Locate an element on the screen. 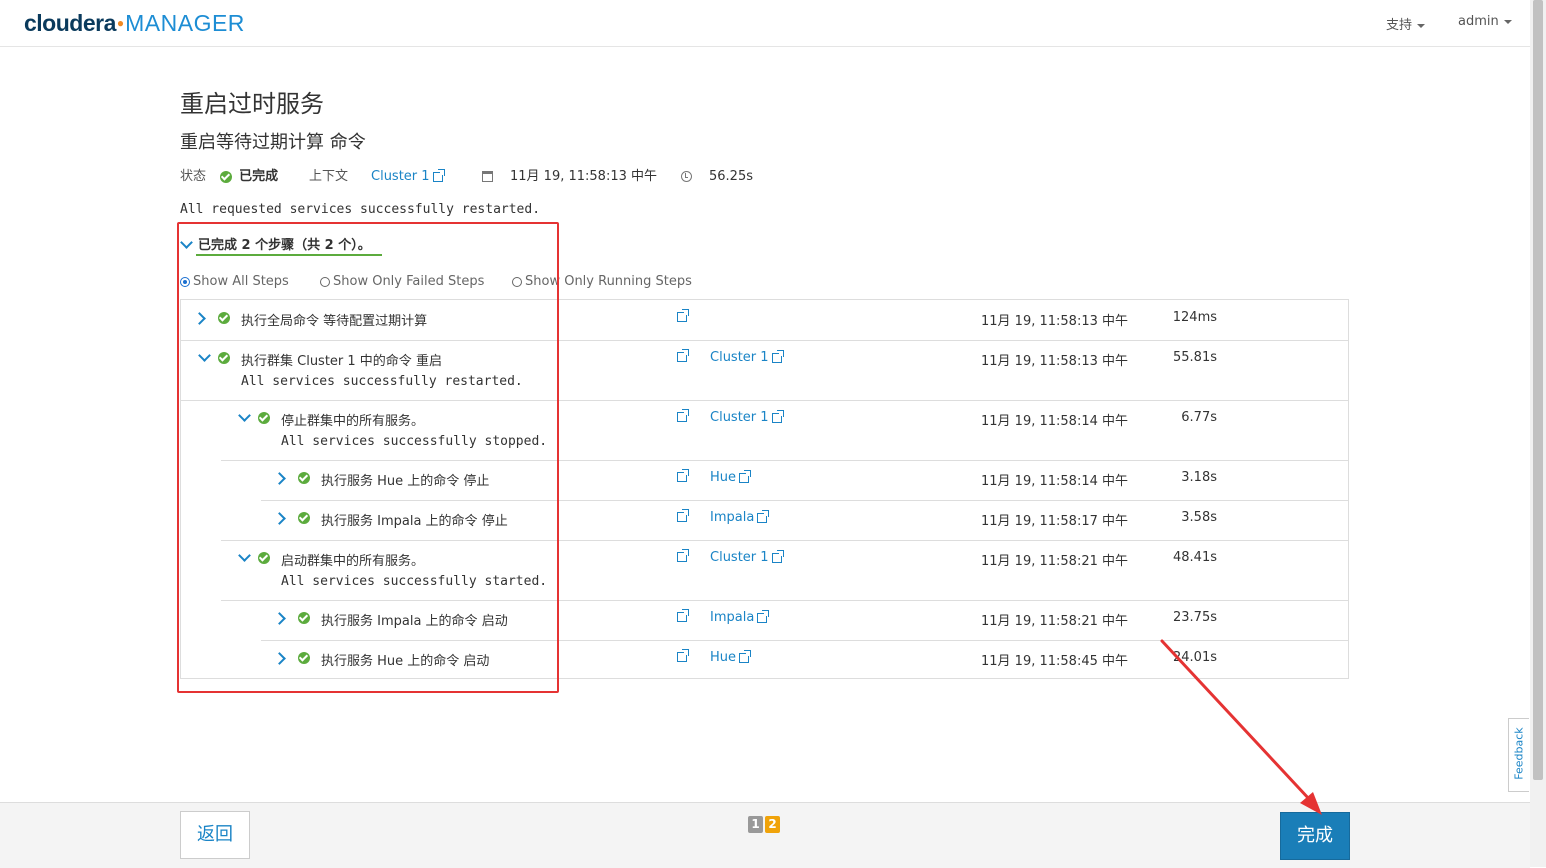 The height and width of the screenshot is (868, 1546). wizard-footer: 返回 12 完成 is located at coordinates (765, 835).